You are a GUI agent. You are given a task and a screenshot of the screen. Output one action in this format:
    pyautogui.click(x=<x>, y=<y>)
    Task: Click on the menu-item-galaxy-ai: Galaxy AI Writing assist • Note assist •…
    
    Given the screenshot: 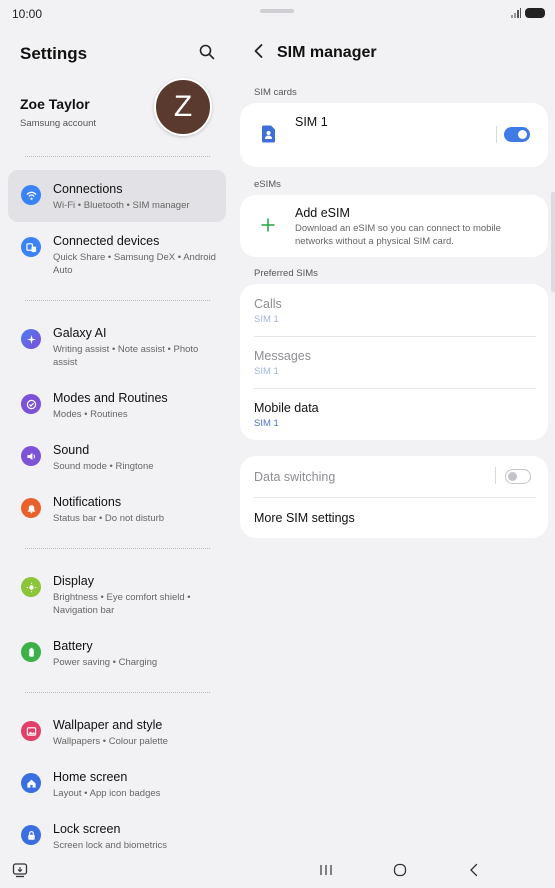 What is the action you would take?
    pyautogui.click(x=117, y=341)
    